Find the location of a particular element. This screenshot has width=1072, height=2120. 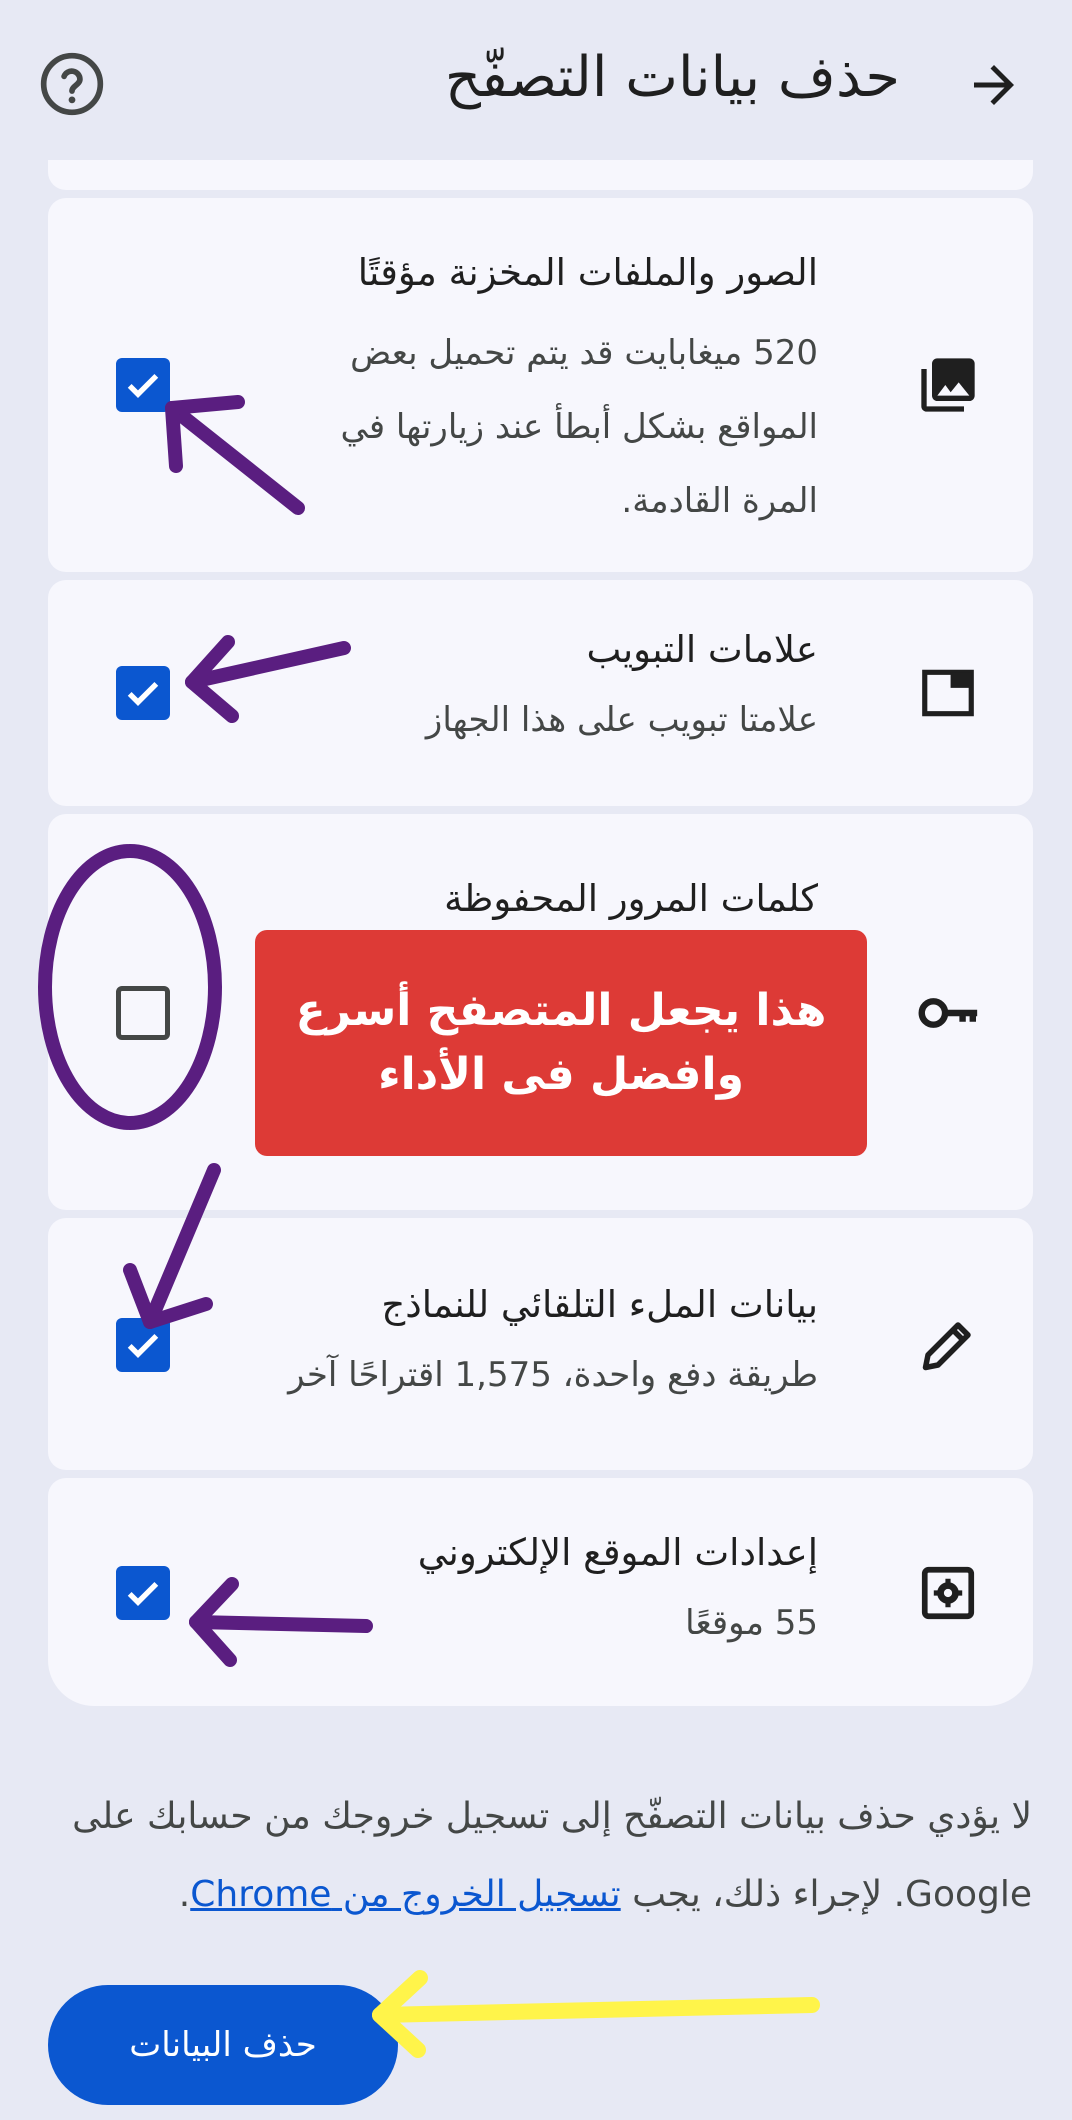

row-description: طريقة دفع واحدة، 1,575 اقتراحًا آخر is located at coordinates (553, 1375).